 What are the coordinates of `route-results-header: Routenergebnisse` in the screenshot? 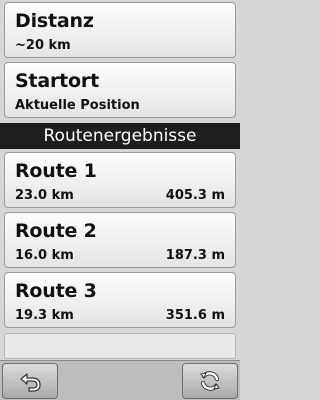 It's located at (120, 136).